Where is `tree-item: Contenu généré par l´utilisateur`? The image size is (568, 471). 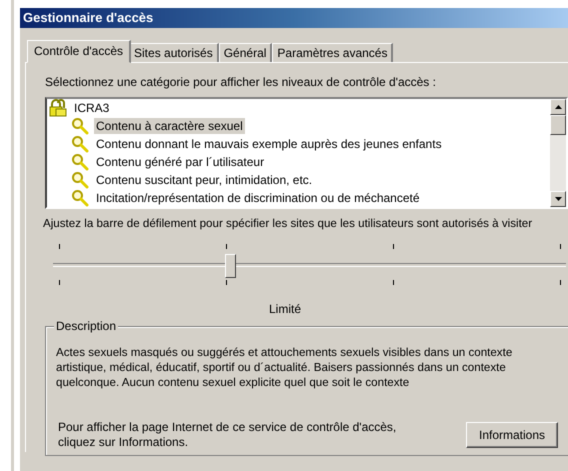 tree-item: Contenu généré par l´utilisateur is located at coordinates (180, 162).